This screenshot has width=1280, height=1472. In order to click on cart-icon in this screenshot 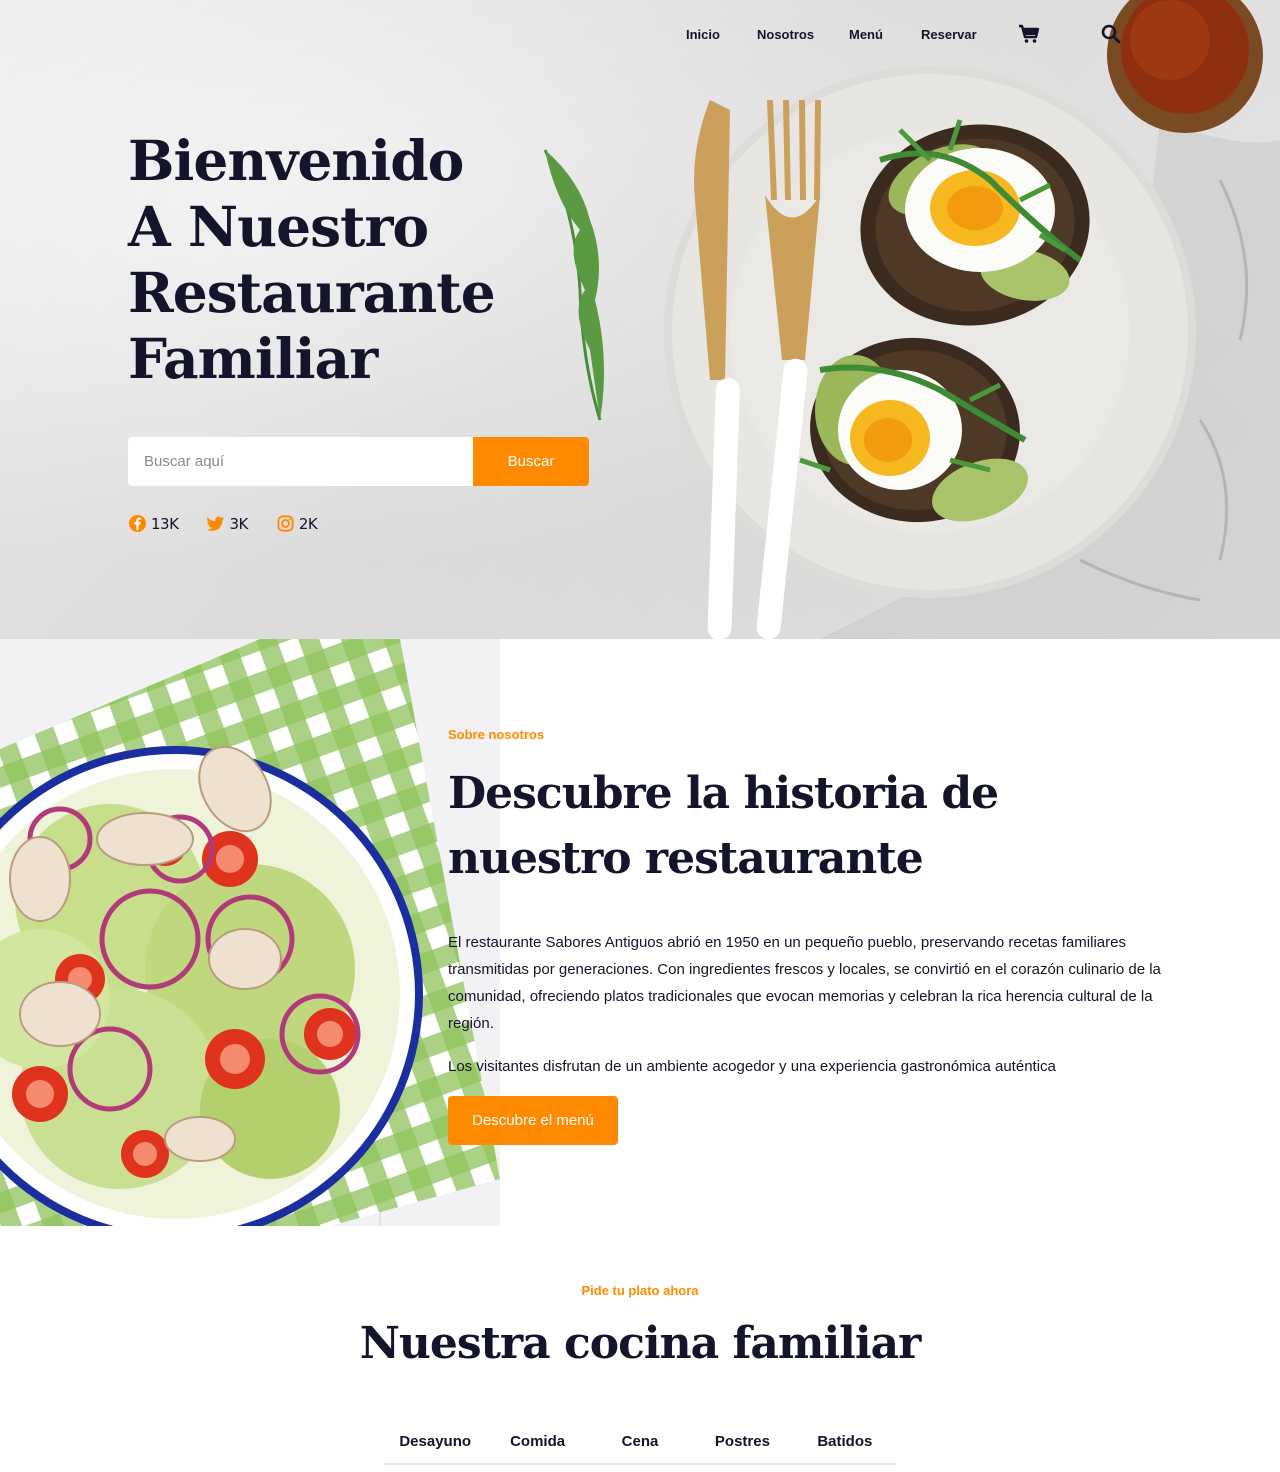, I will do `click(1029, 34)`.